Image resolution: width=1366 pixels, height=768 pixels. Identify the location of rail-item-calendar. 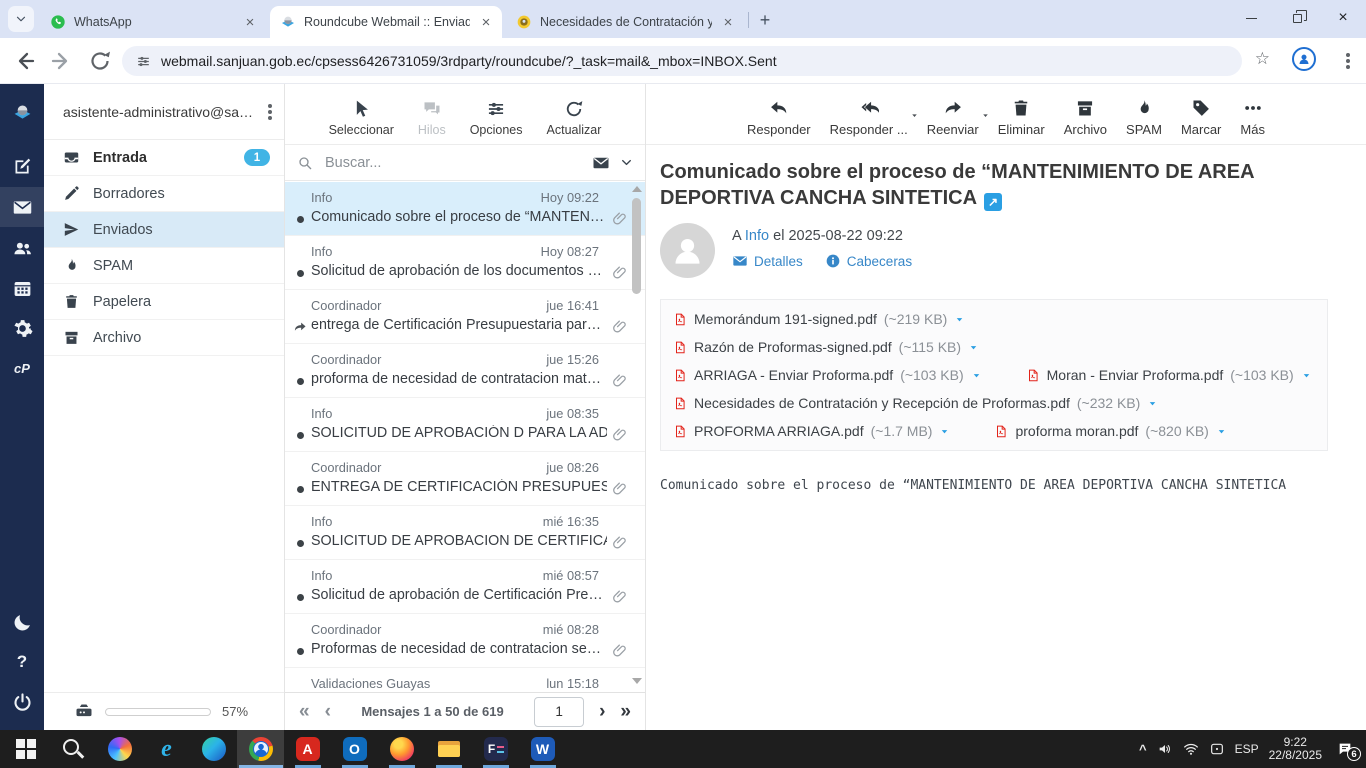
(22, 288).